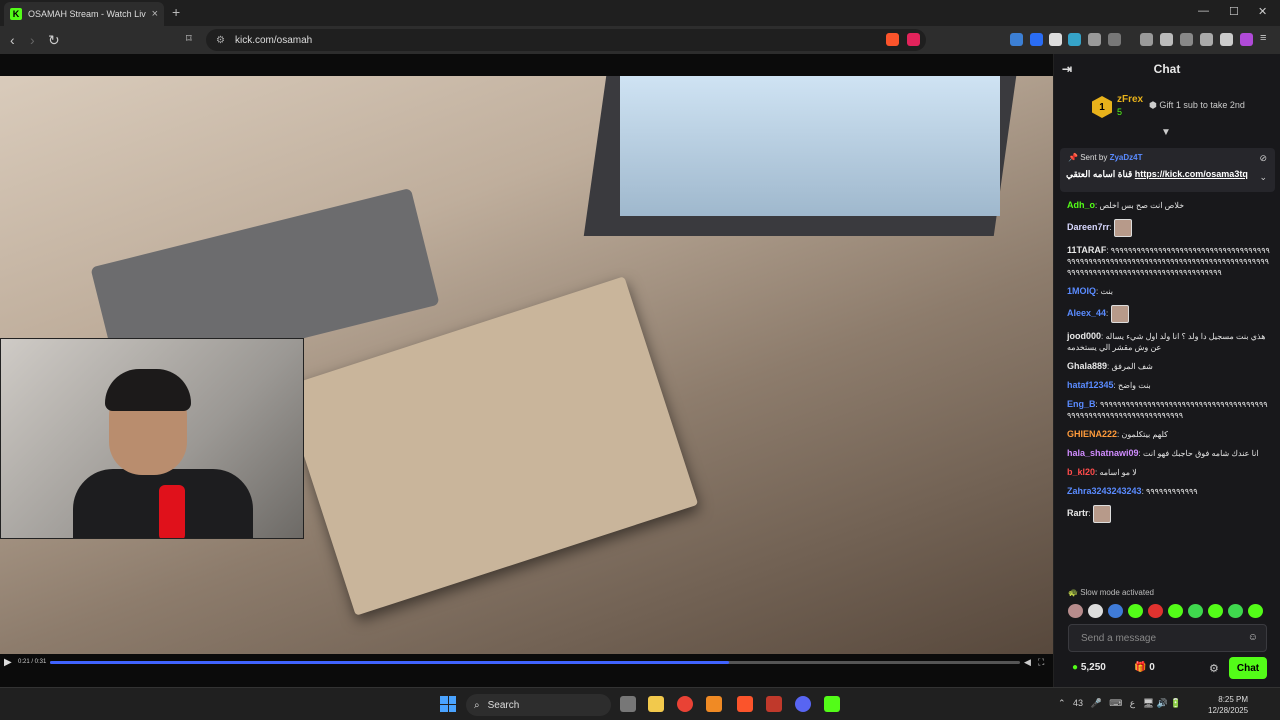 The width and height of the screenshot is (1280, 720). What do you see at coordinates (1086, 313) in the screenshot?
I see `chat-username: Aleex_44` at bounding box center [1086, 313].